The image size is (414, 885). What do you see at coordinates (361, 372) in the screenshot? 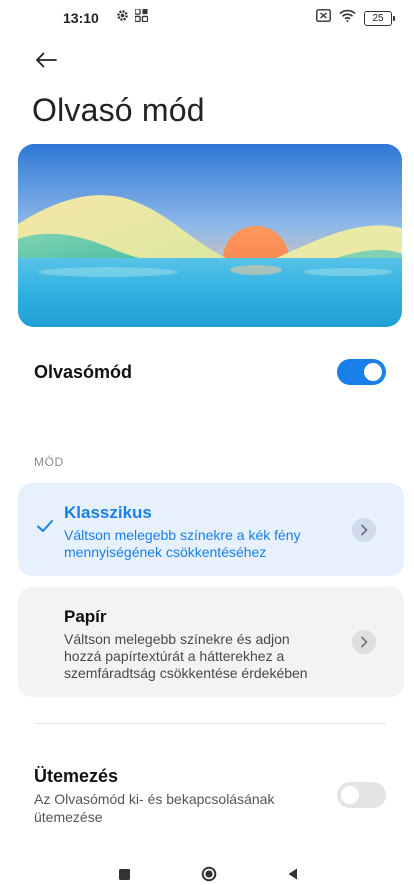
I see `reading-mode-switch` at bounding box center [361, 372].